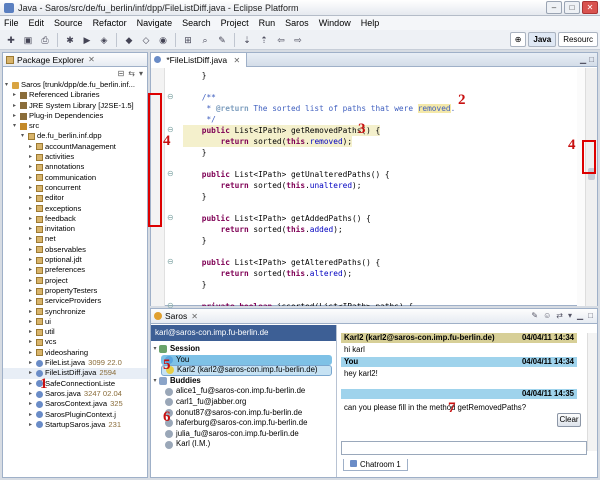 The width and height of the screenshot is (600, 480). What do you see at coordinates (37, 23) in the screenshot?
I see `menu-item: Edit` at bounding box center [37, 23].